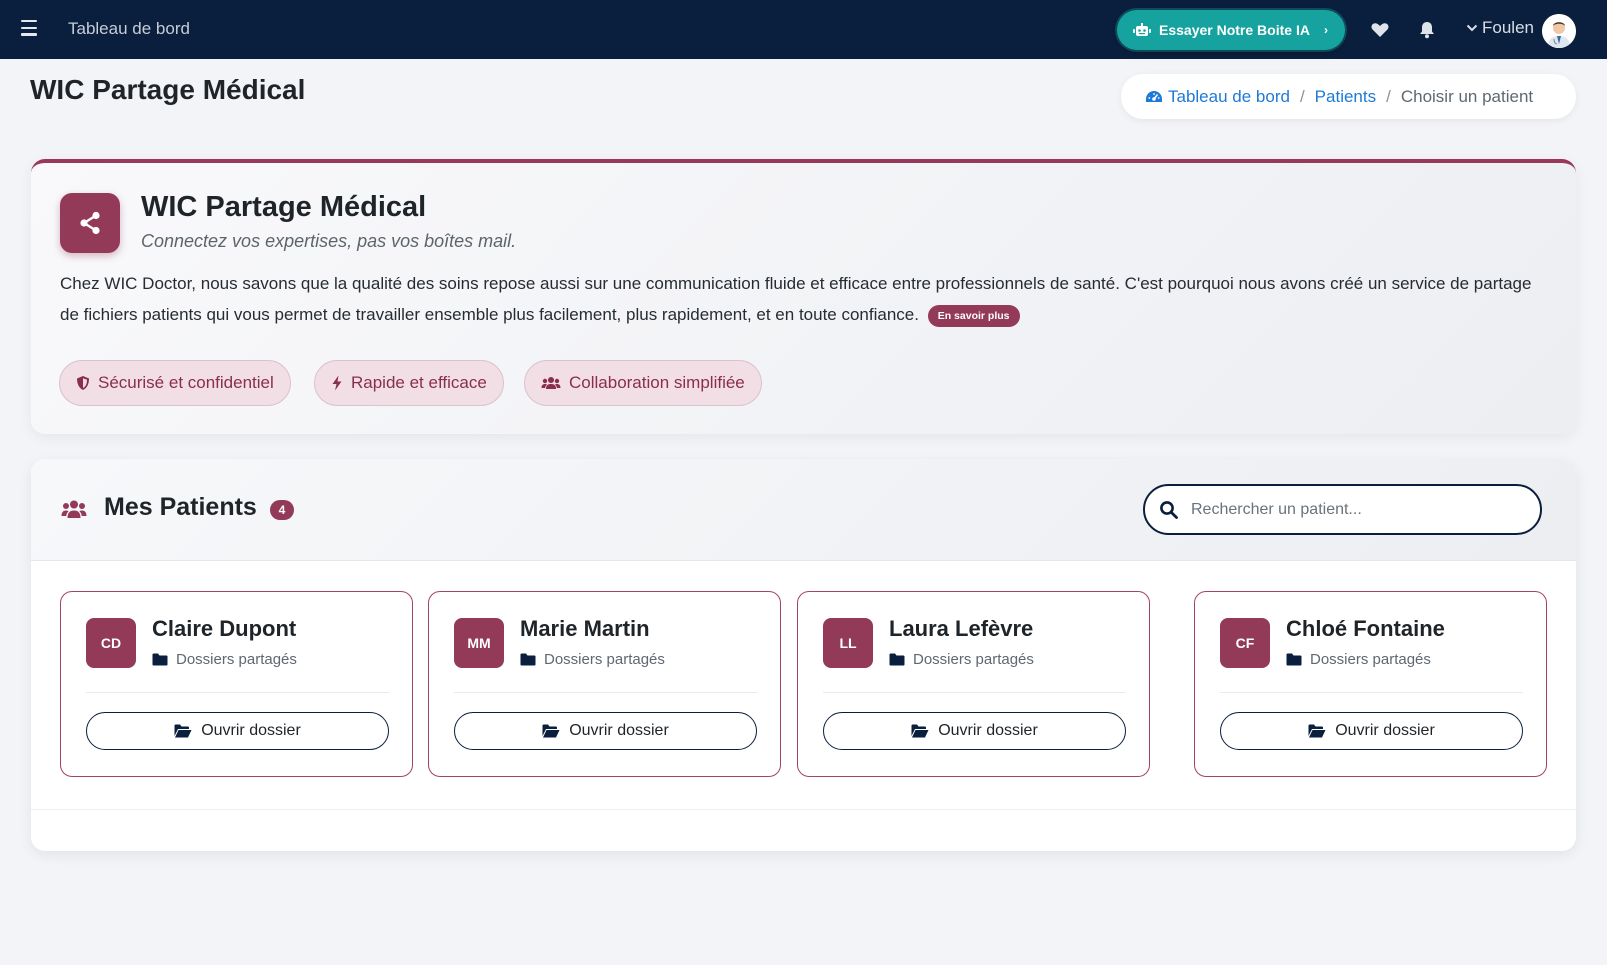 This screenshot has height=965, width=1607. Describe the element at coordinates (224, 628) in the screenshot. I see `patient-name: Claire Dupont` at that location.